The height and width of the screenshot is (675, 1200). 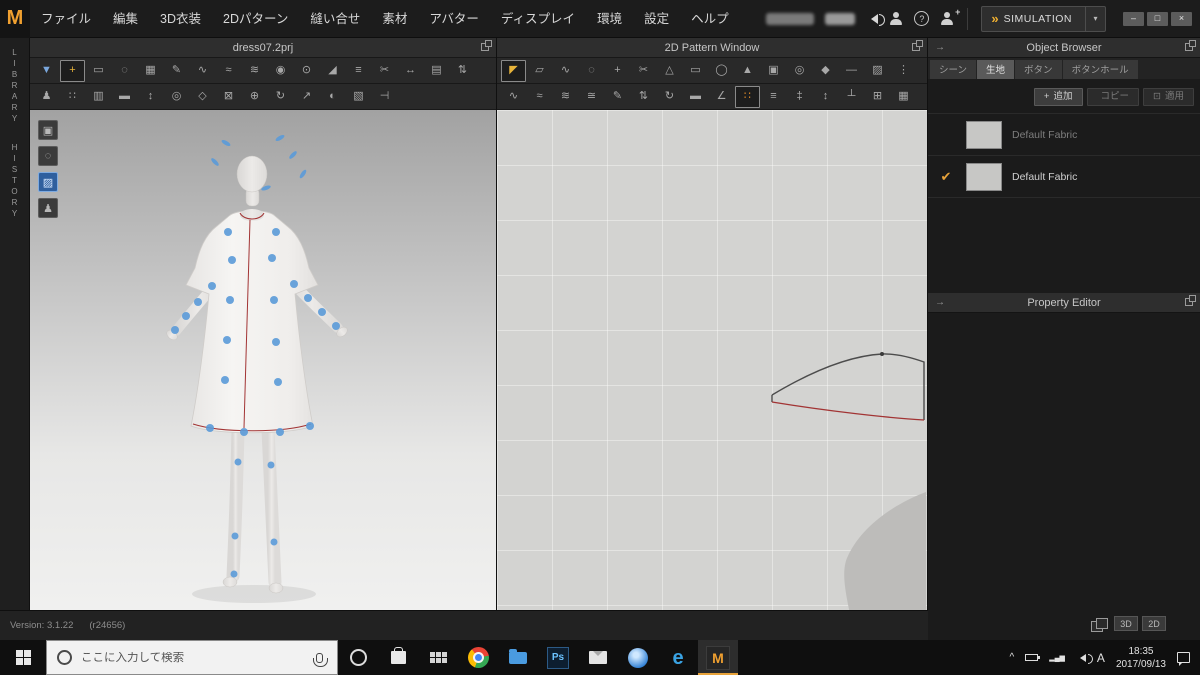 What do you see at coordinates (669, 71) in the screenshot?
I see `polygon-tool: △` at bounding box center [669, 71].